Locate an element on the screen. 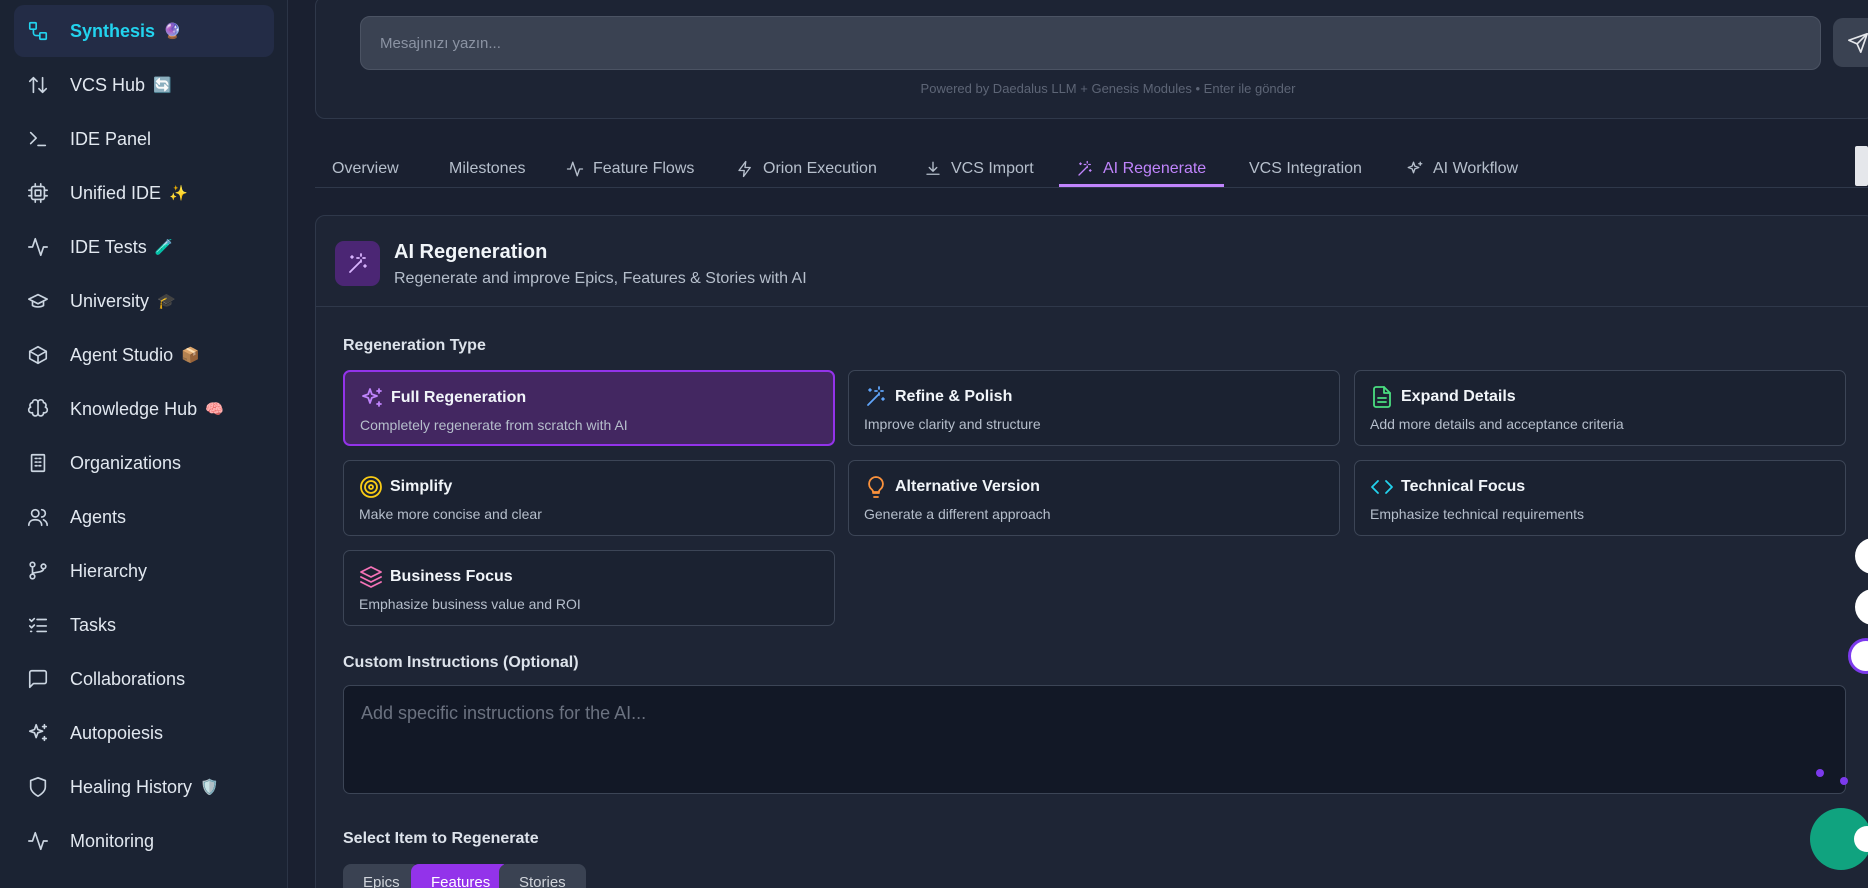 This screenshot has height=888, width=1868. option-title: Refine & Polish is located at coordinates (954, 396).